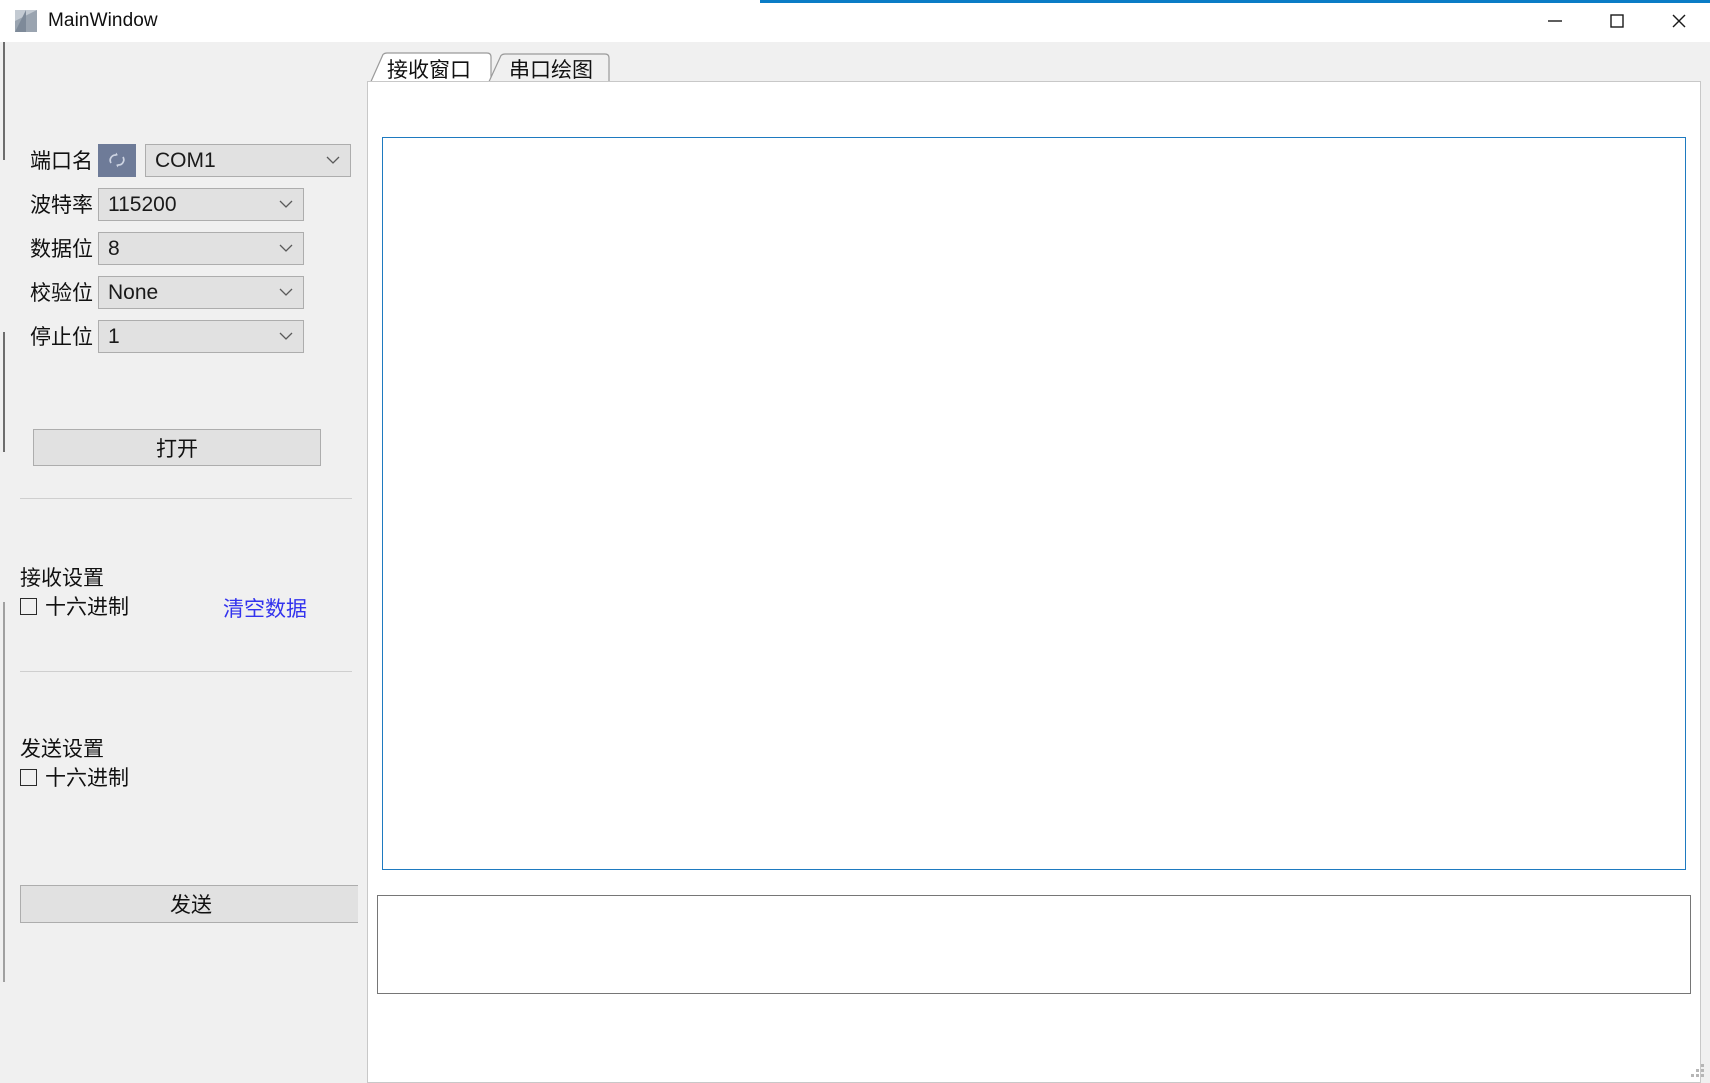 This screenshot has height=1083, width=1710. Describe the element at coordinates (186, 671) in the screenshot. I see `divider-send` at that location.